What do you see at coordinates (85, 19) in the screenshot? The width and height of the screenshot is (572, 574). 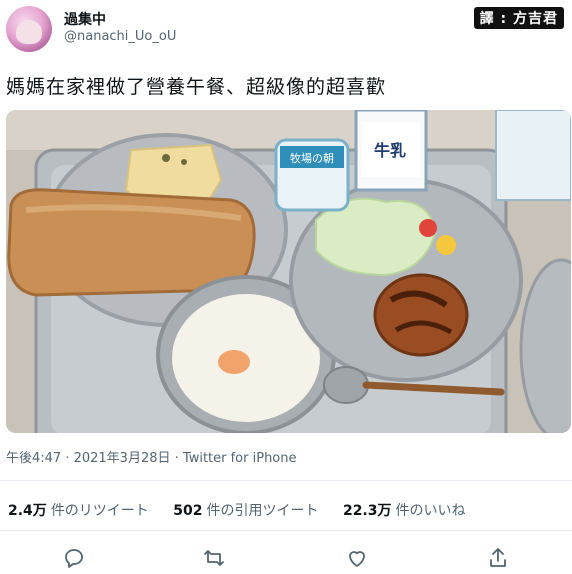 I see `display-name: 過集中` at bounding box center [85, 19].